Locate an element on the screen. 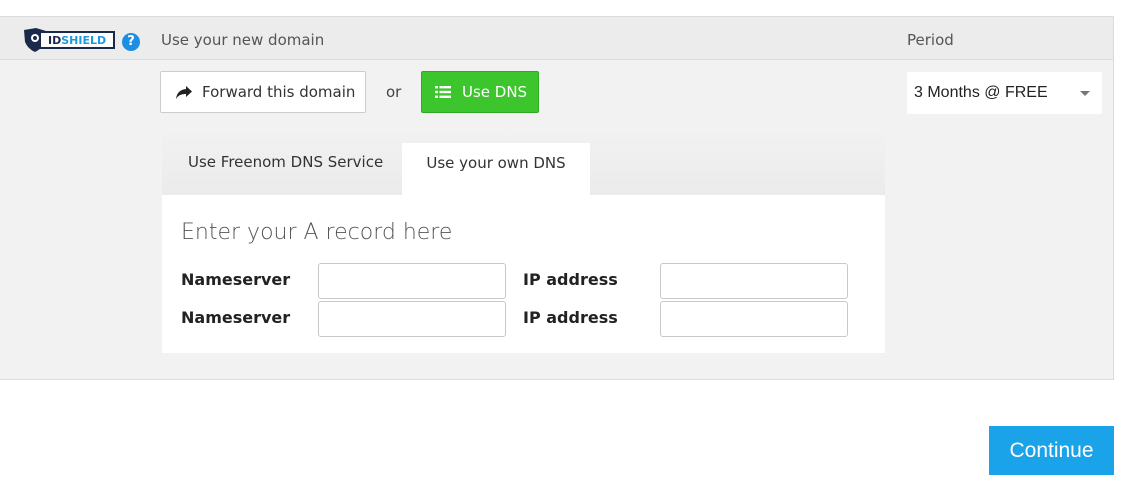 The image size is (1143, 503). period-select: 3 Months @ FREE is located at coordinates (1004, 93).